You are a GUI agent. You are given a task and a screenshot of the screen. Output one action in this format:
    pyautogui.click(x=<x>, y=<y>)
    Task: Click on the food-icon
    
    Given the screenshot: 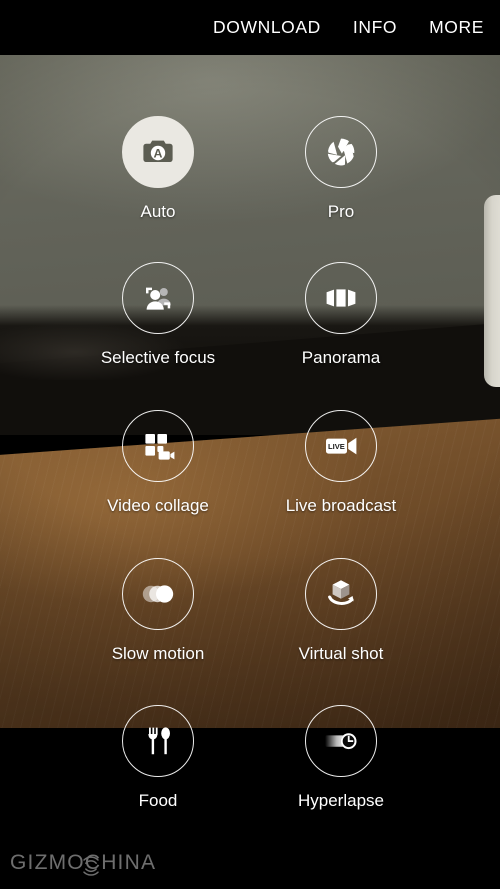 What is the action you would take?
    pyautogui.click(x=159, y=741)
    